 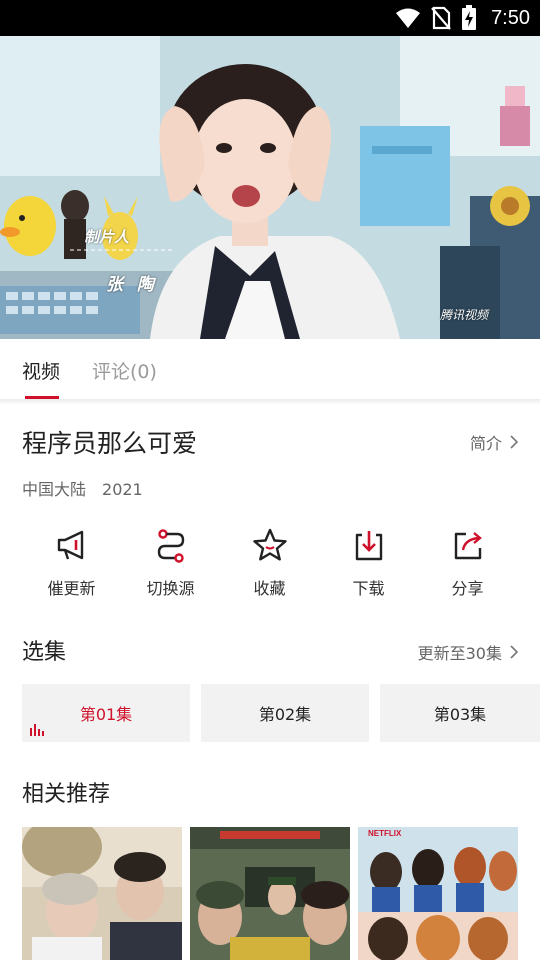 I want to click on status-time: 7:50, so click(x=510, y=17).